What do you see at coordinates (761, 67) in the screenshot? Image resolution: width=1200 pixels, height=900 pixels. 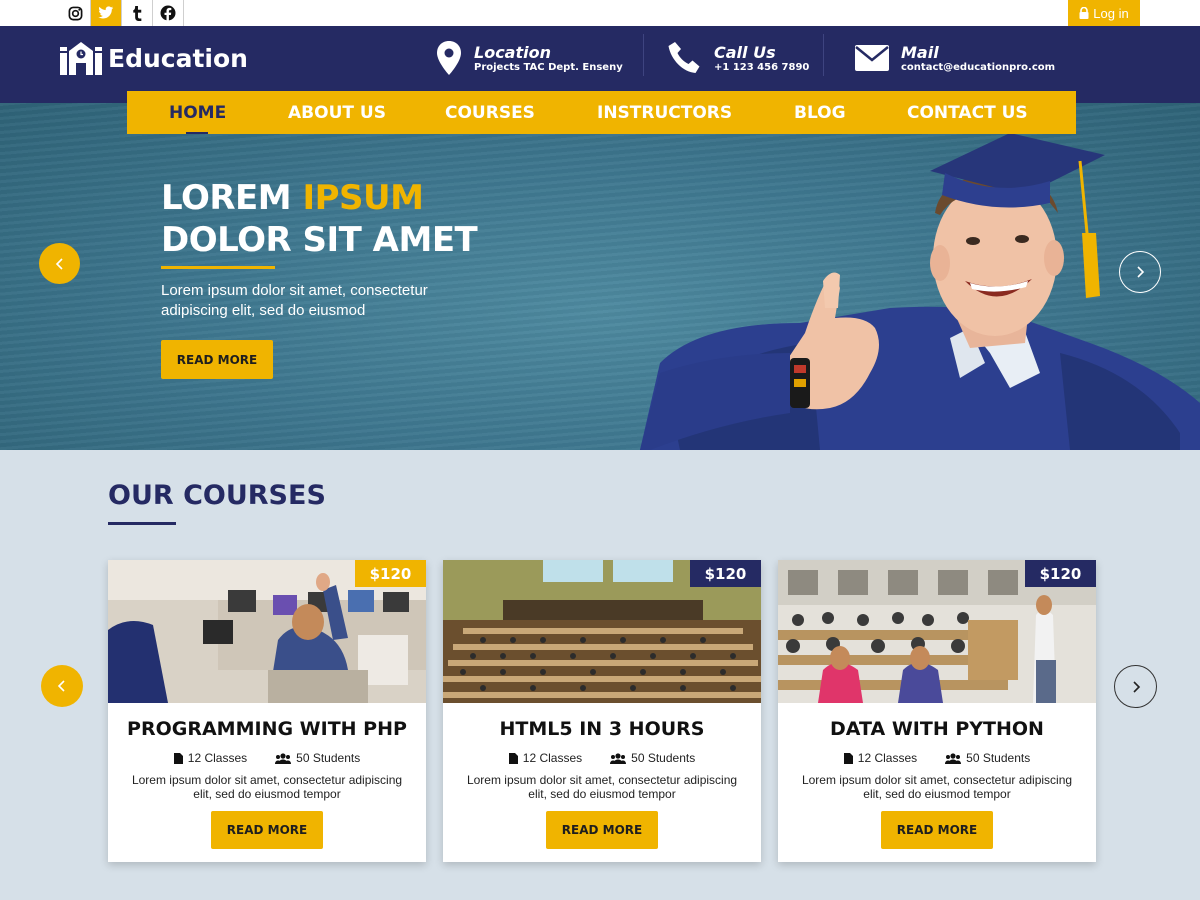 I see `call-value: +1 123 456 7890` at bounding box center [761, 67].